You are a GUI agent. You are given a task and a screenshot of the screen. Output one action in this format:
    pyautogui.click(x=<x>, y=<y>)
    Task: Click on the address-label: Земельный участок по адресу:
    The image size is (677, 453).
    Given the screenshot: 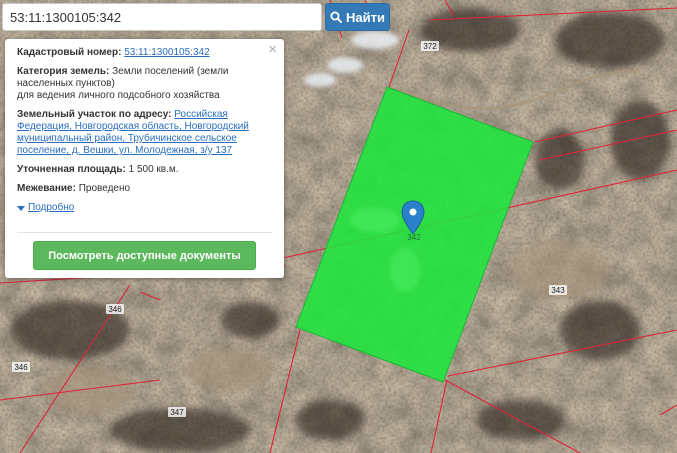 What is the action you would take?
    pyautogui.click(x=94, y=114)
    